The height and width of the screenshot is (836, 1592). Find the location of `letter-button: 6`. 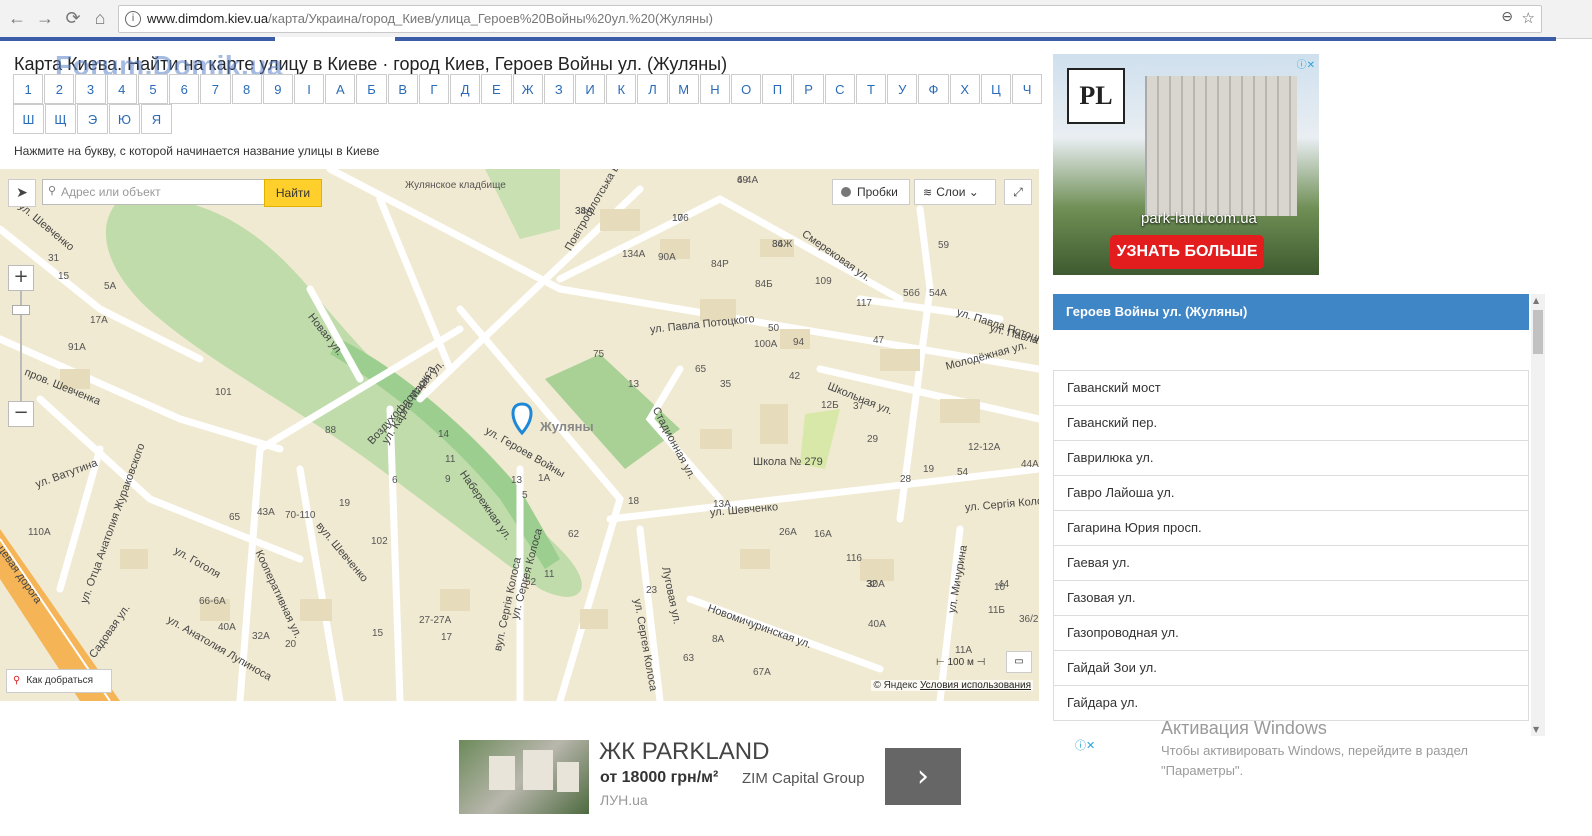

letter-button: 6 is located at coordinates (184, 89).